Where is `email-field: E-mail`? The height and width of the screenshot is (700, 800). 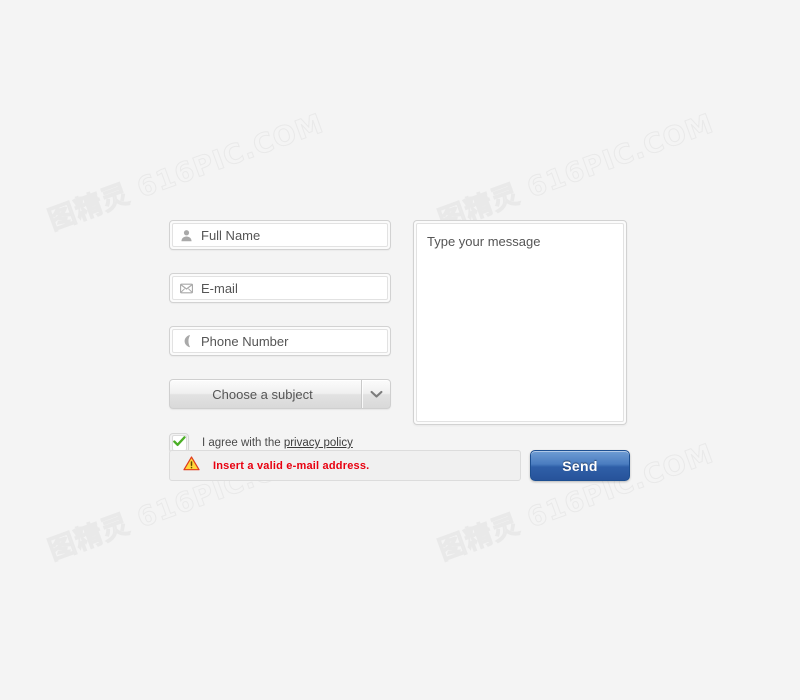
email-field: E-mail is located at coordinates (280, 288).